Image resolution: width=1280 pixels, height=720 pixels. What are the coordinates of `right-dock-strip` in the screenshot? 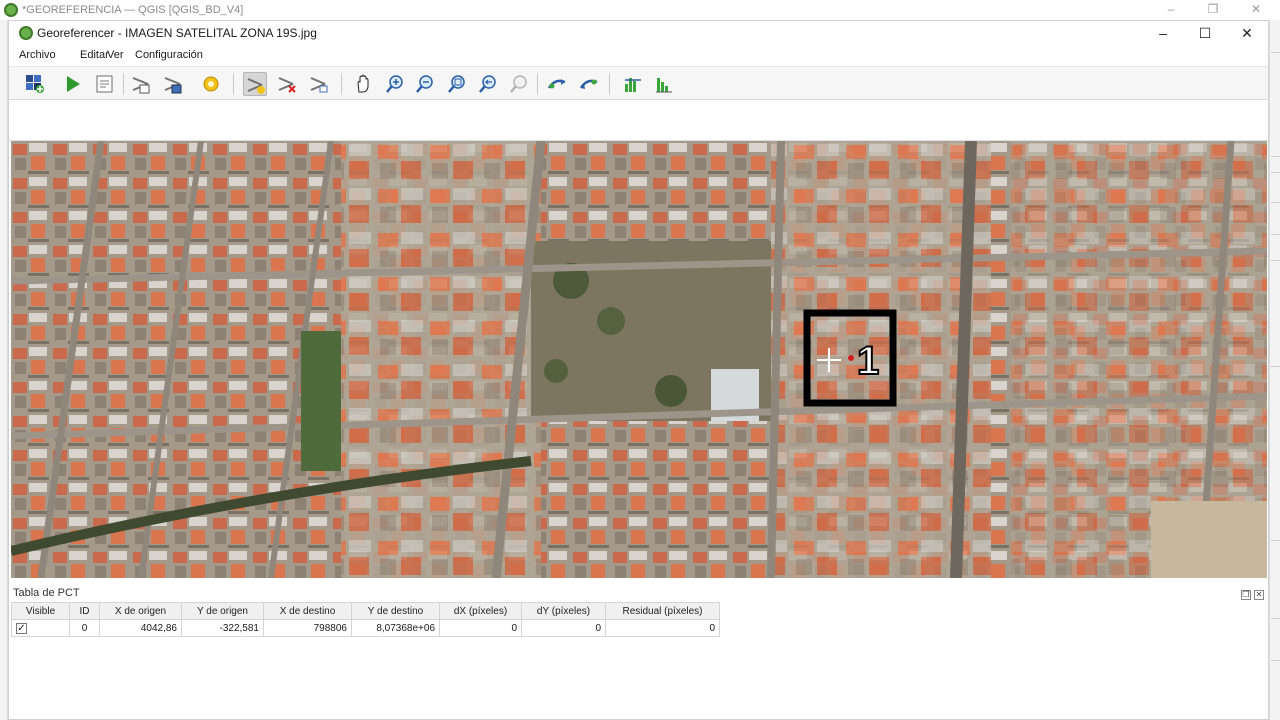 It's located at (1274, 370).